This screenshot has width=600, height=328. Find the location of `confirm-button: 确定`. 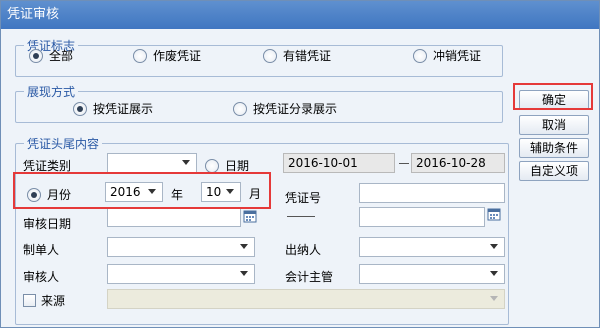

confirm-button: 确定 is located at coordinates (554, 100).